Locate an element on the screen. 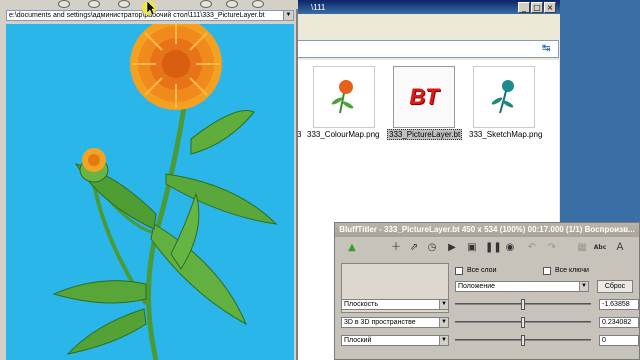 The height and width of the screenshot is (360, 640). mode-select-2-value: 3D в 3D пространстве is located at coordinates (380, 322).